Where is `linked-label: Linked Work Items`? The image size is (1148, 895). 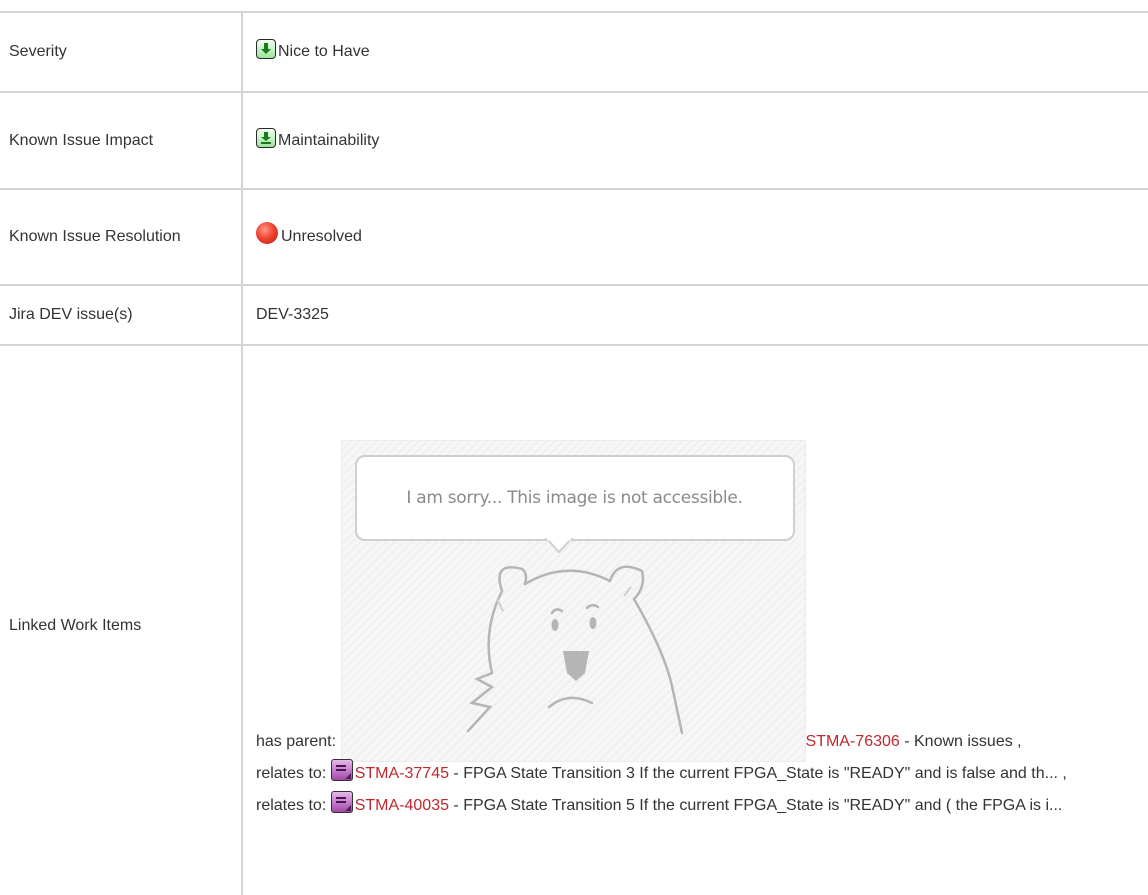
linked-label: Linked Work Items is located at coordinates (121, 619).